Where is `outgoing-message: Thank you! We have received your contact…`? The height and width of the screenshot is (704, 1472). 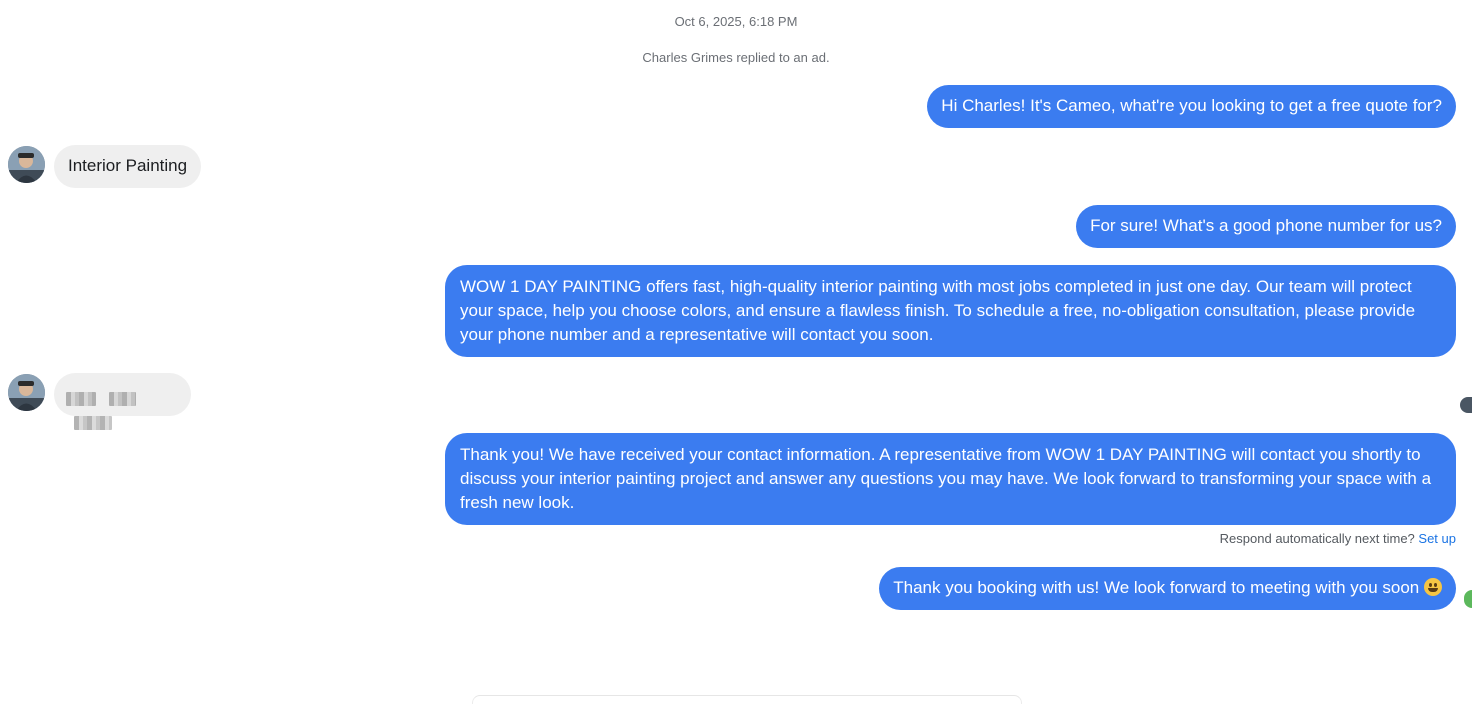 outgoing-message: Thank you! We have received your contact… is located at coordinates (950, 479).